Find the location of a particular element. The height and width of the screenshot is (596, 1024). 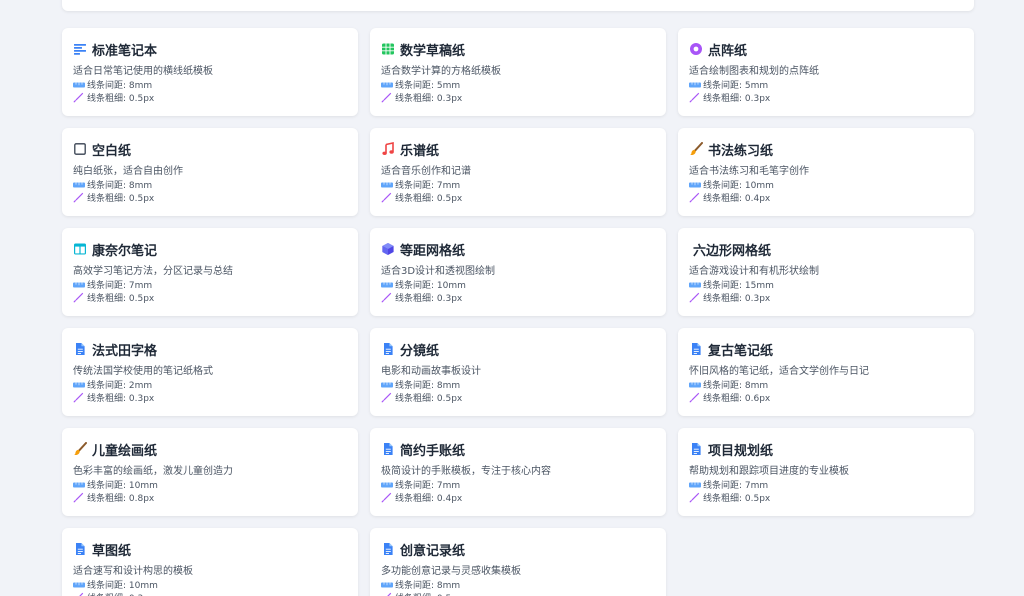

top-card-partial is located at coordinates (518, 5).